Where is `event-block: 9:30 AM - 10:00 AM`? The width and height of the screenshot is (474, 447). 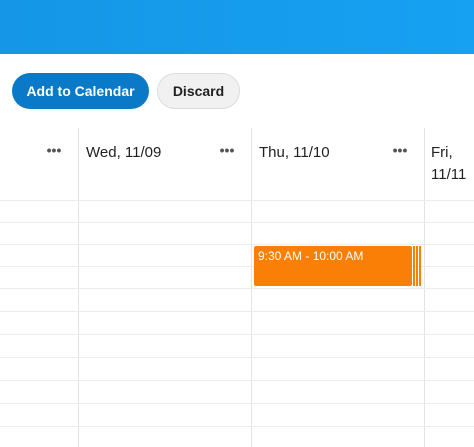 event-block: 9:30 AM - 10:00 AM is located at coordinates (333, 266).